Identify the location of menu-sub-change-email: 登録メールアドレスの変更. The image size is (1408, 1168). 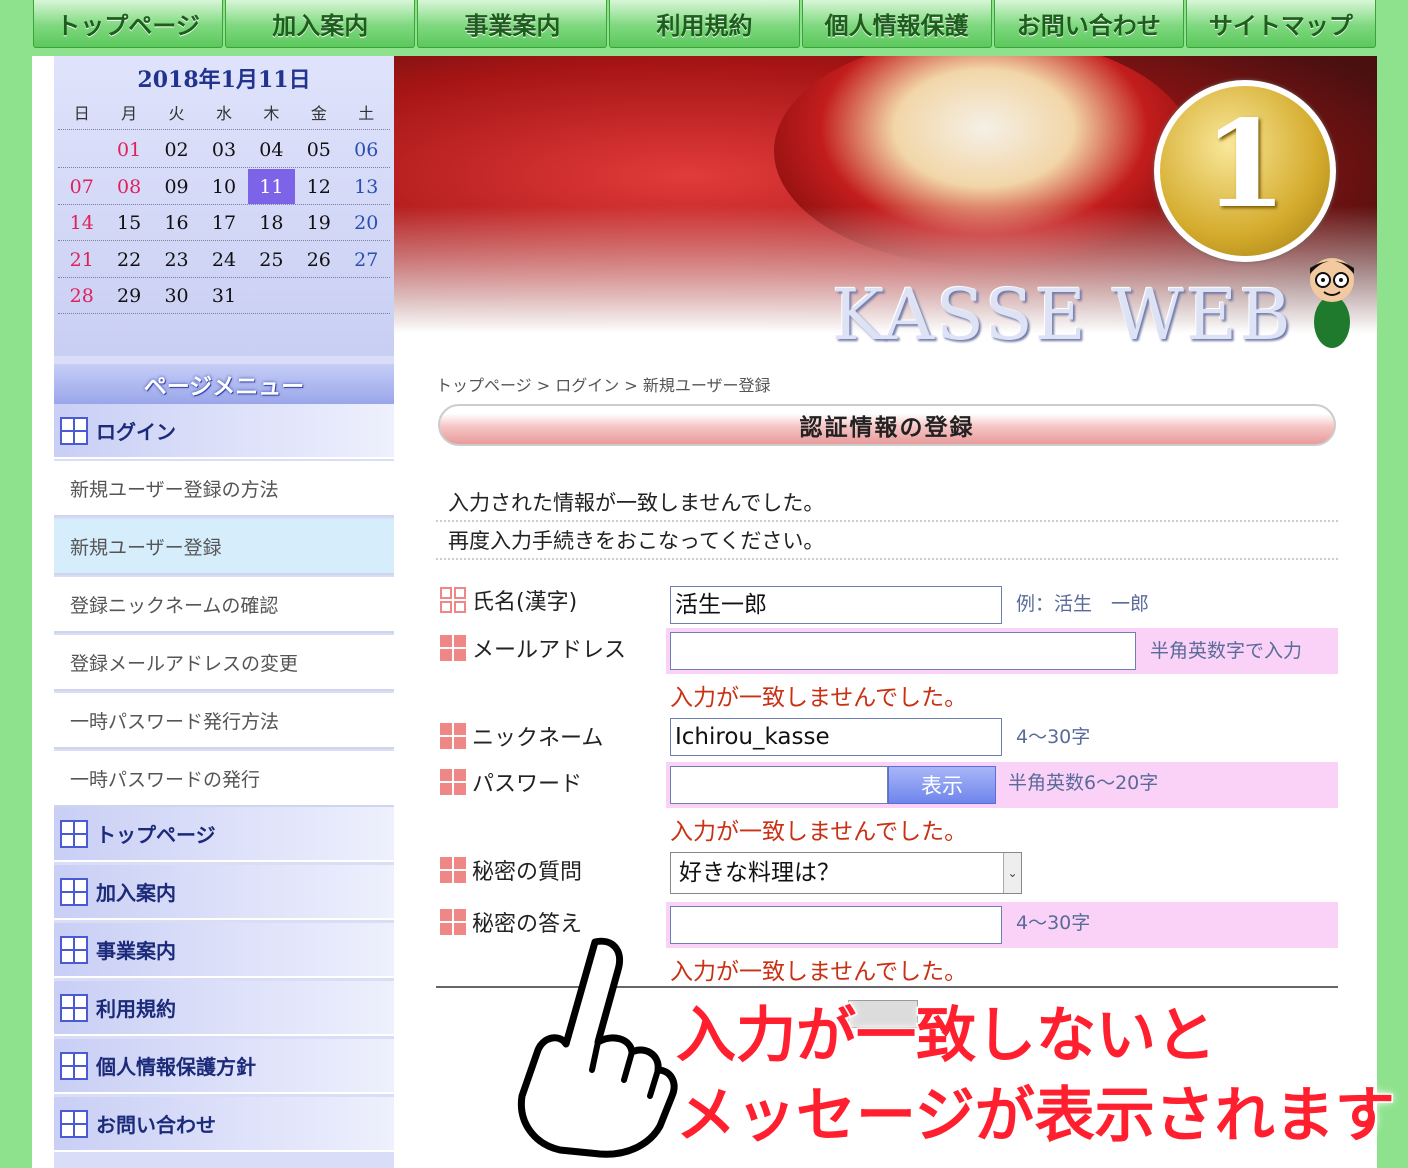
(224, 663).